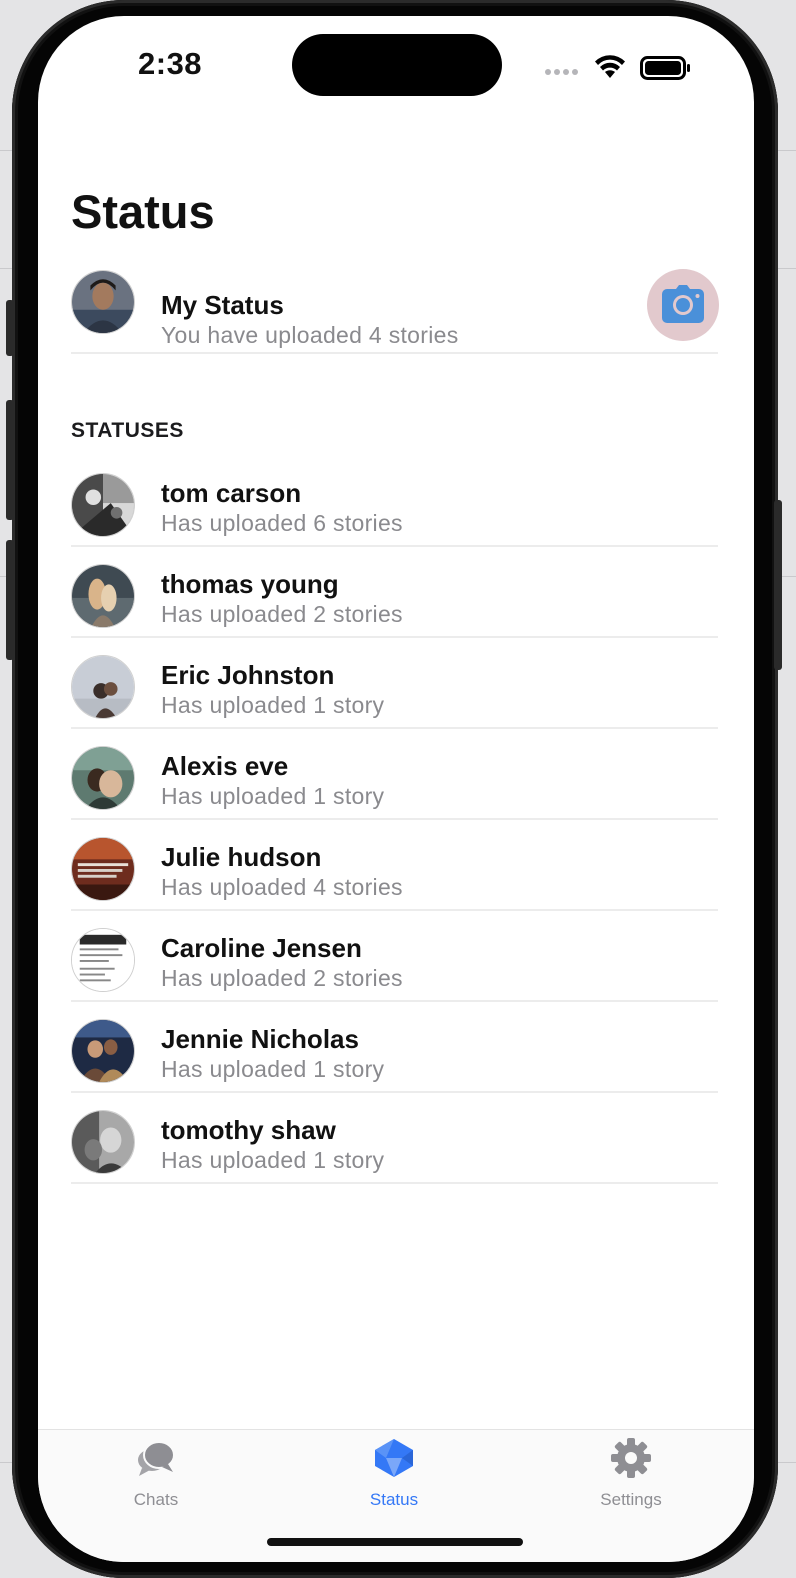  I want to click on status-name: Alexis eve, so click(225, 766).